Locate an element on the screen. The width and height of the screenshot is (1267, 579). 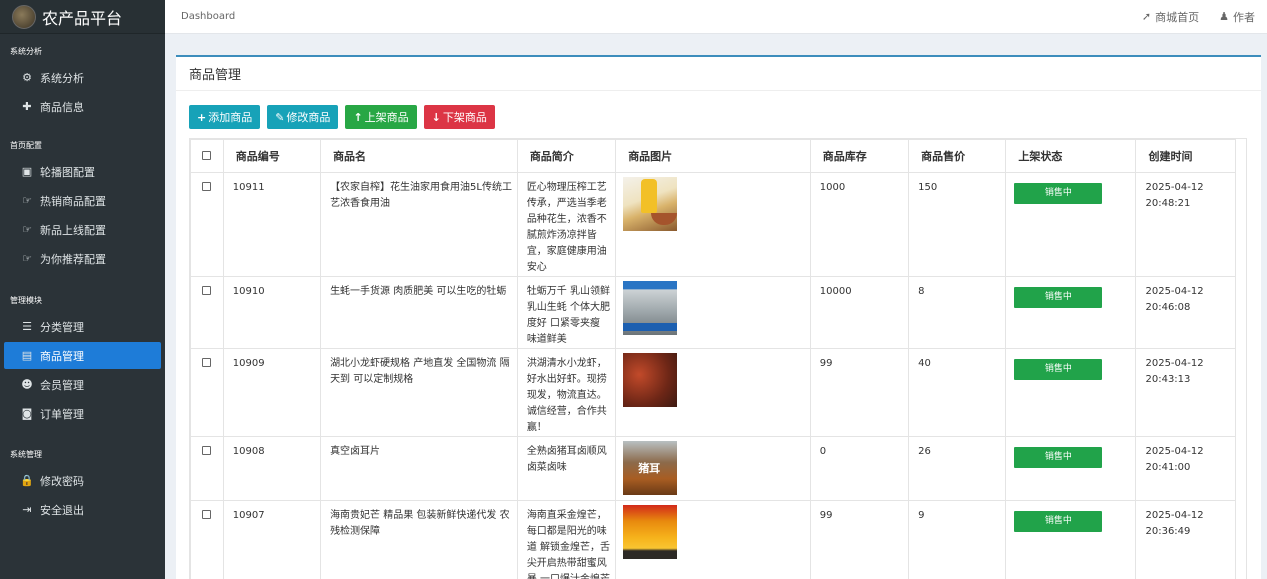
oil-bottle-shape is located at coordinates (649, 196).